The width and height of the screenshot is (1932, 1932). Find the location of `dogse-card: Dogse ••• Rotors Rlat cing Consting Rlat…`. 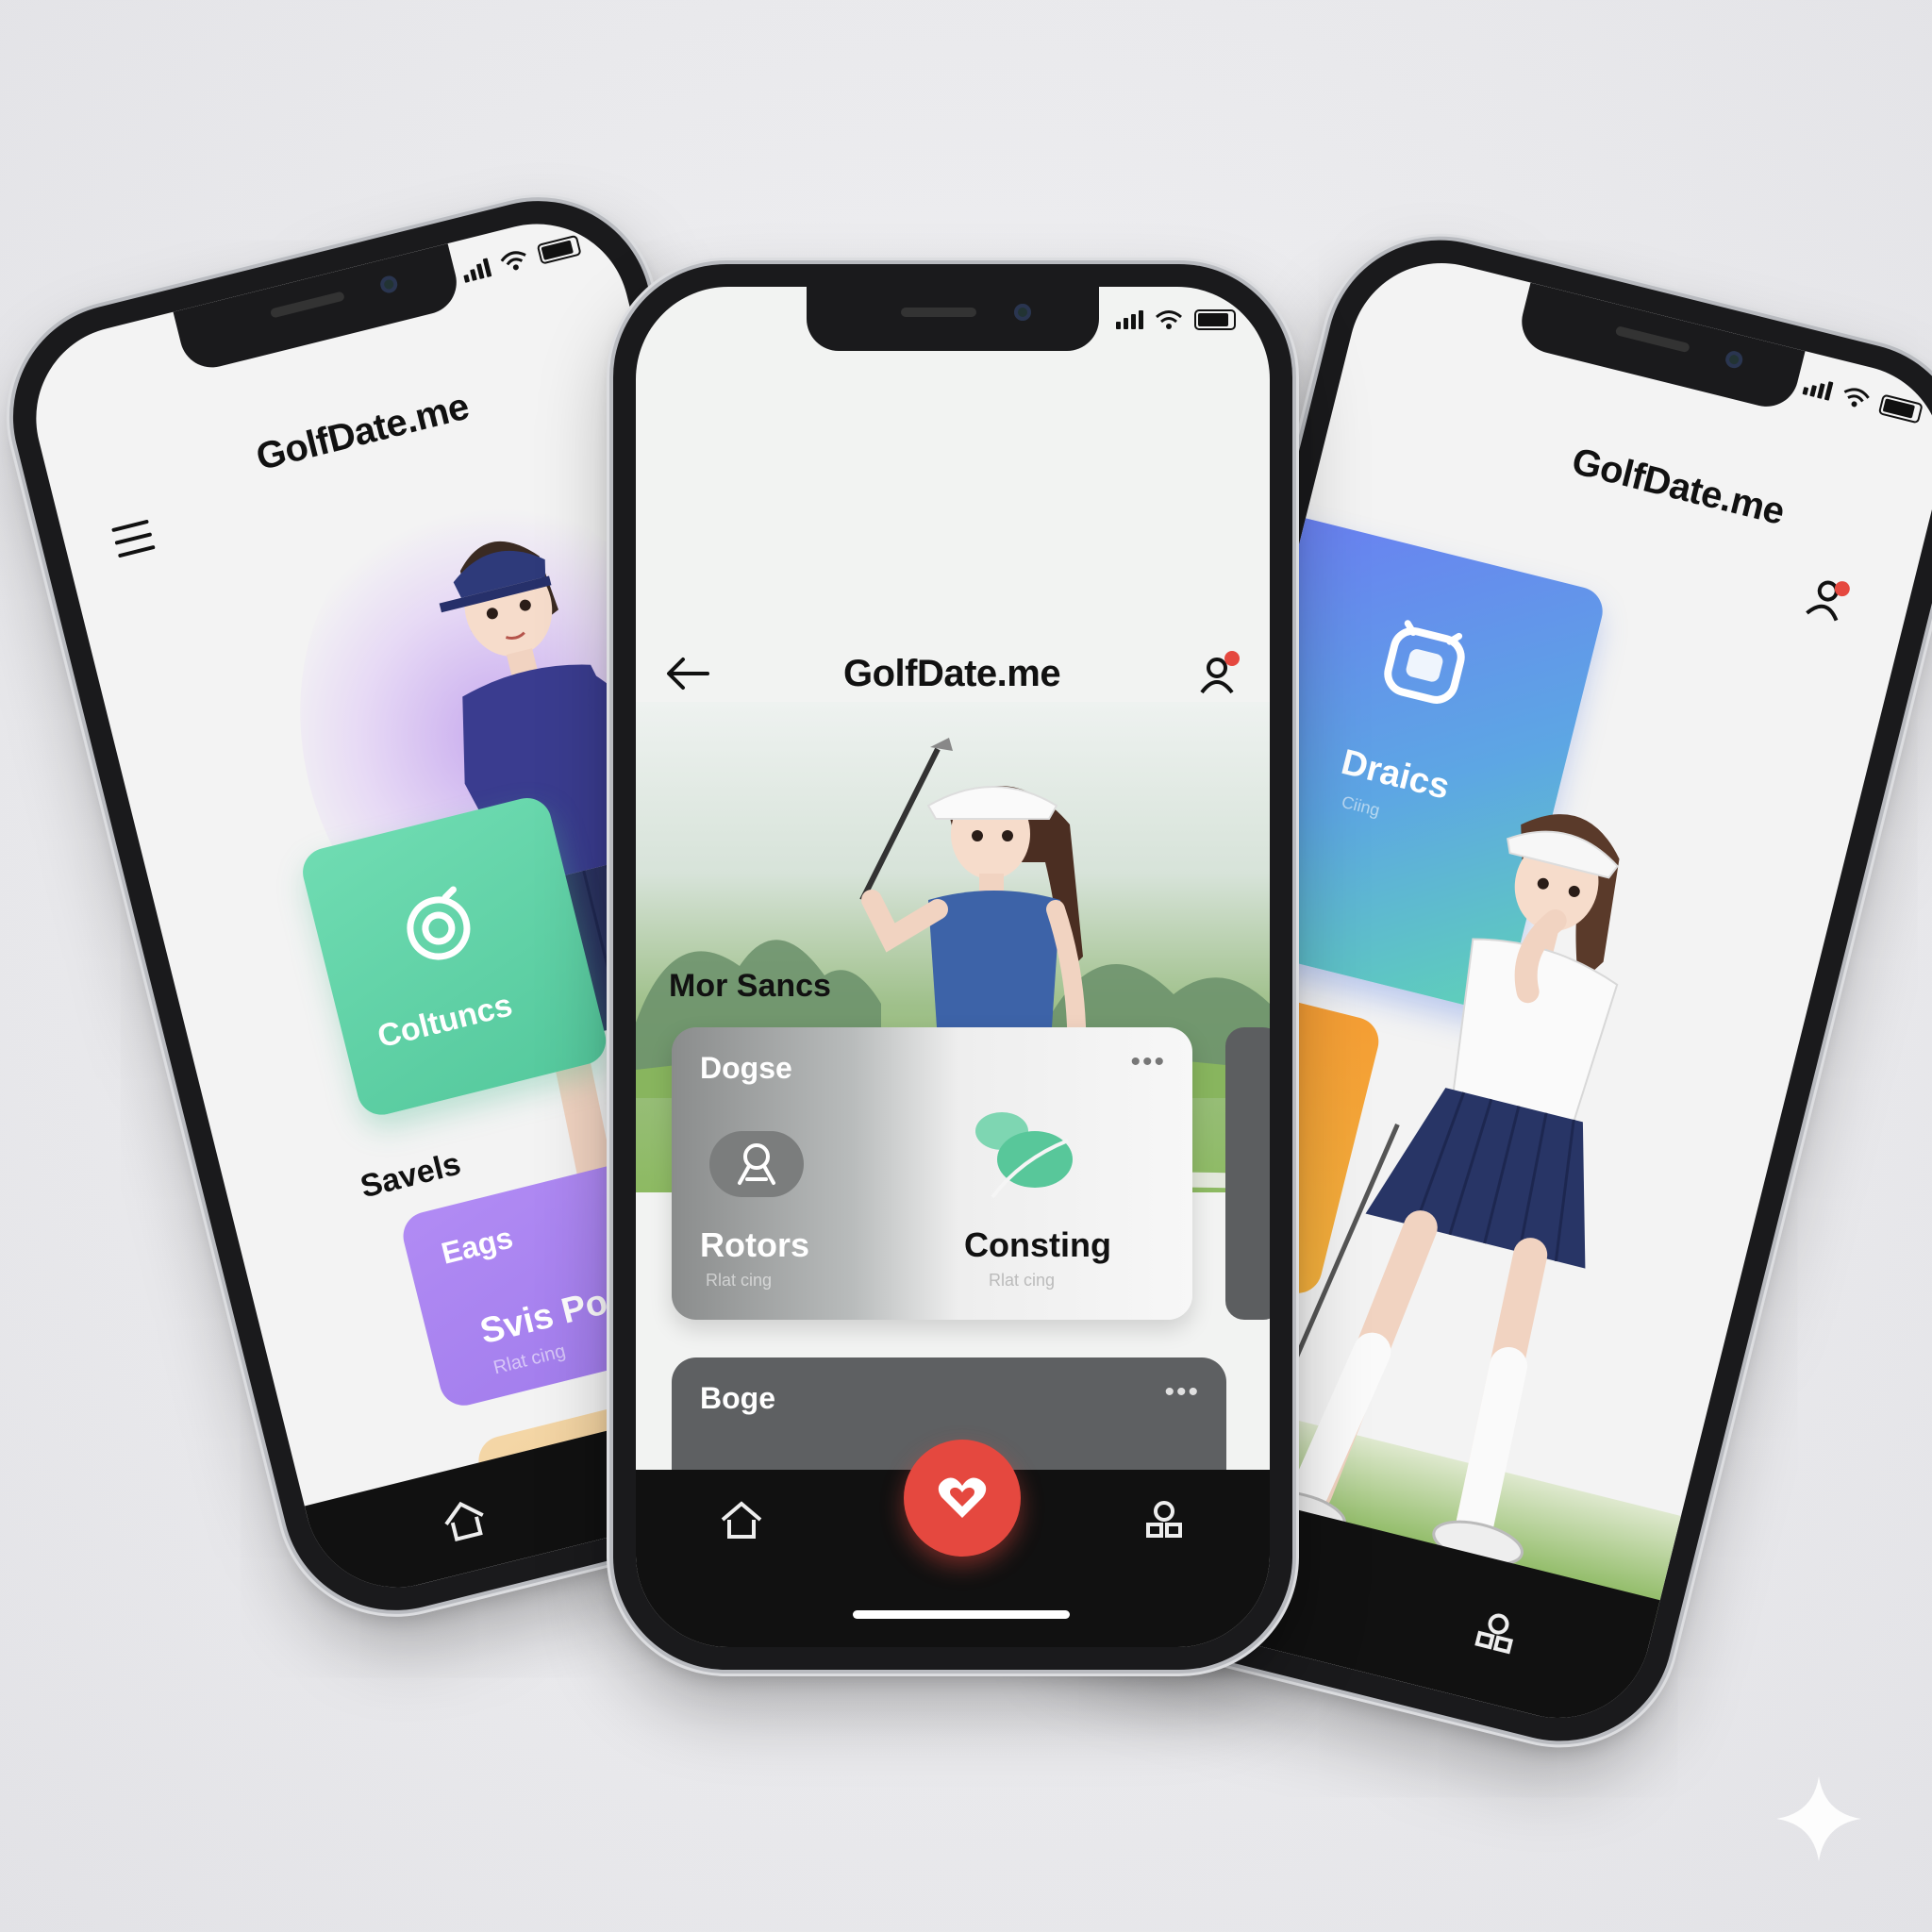

dogse-card: Dogse ••• Rotors Rlat cing Consting Rlat… is located at coordinates (932, 1174).